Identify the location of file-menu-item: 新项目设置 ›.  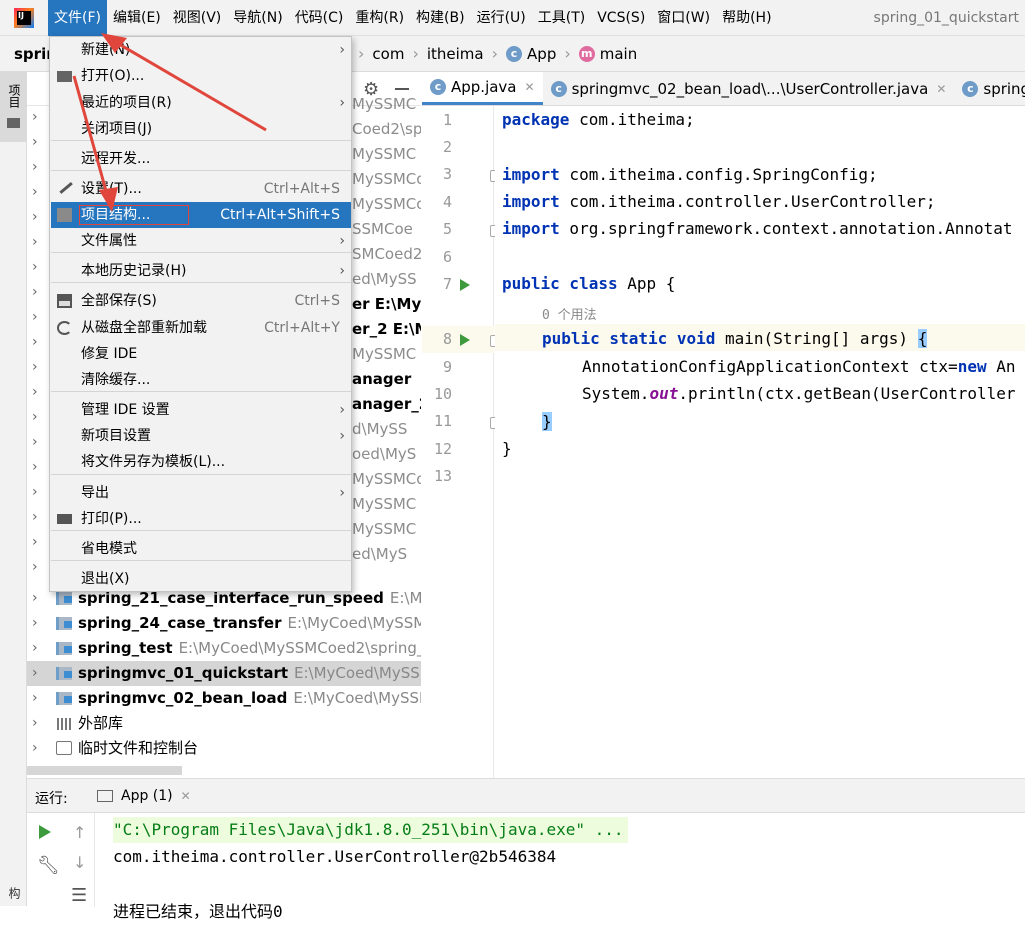
(201, 436).